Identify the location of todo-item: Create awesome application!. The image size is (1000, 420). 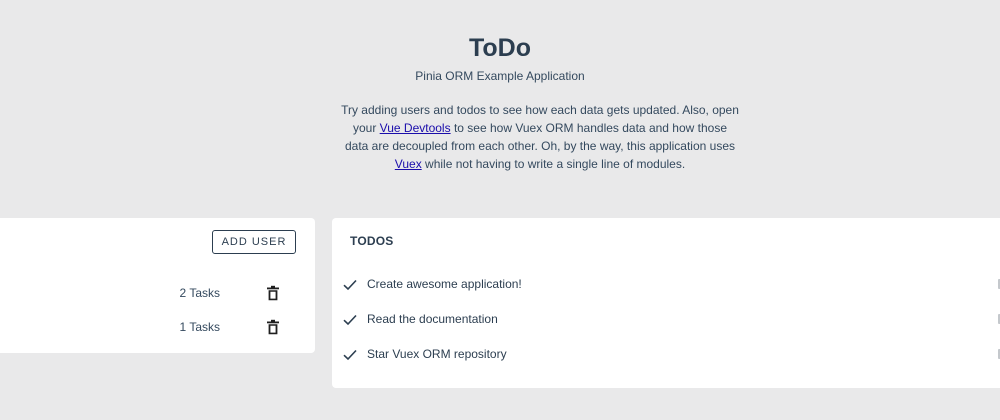
(666, 284).